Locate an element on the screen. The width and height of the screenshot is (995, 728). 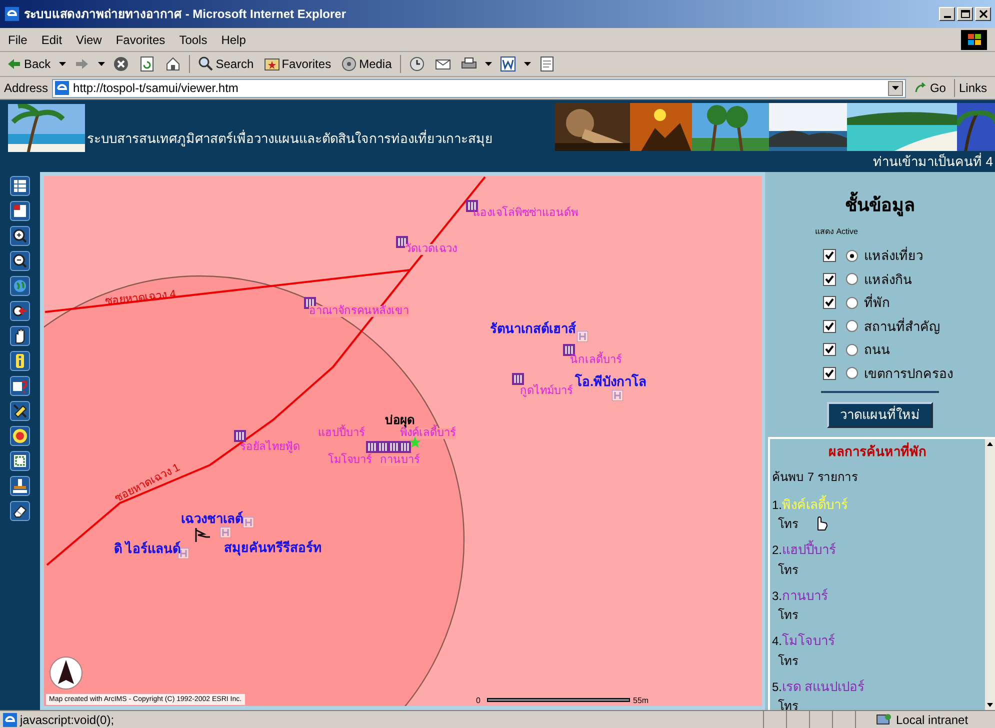
item-number: 5. is located at coordinates (777, 687).